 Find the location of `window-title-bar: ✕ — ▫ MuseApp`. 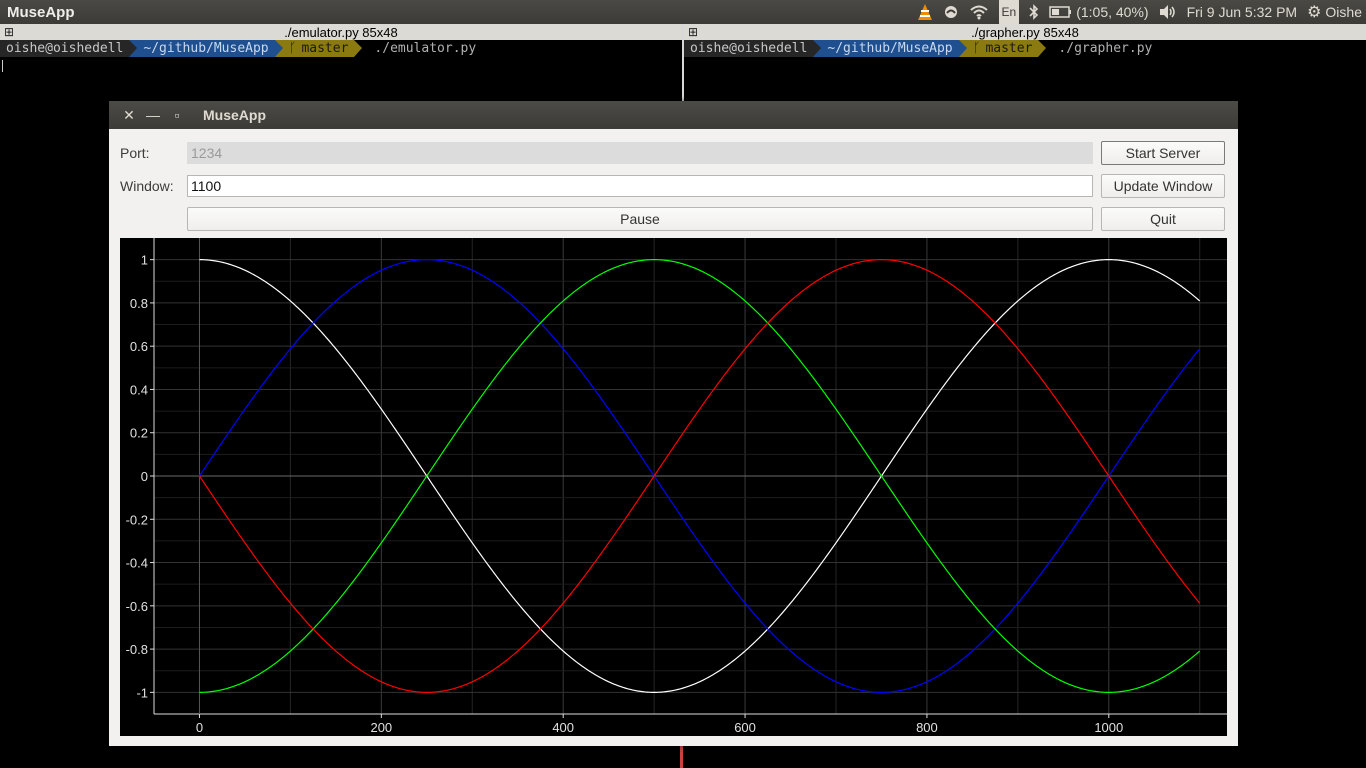

window-title-bar: ✕ — ▫ MuseApp is located at coordinates (673, 115).